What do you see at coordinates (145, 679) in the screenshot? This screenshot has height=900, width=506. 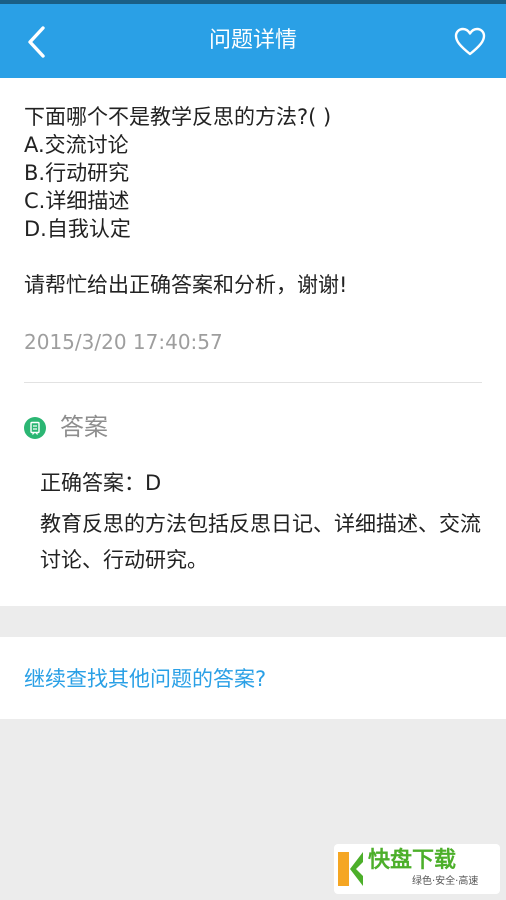 I see `more-questions-link: 继续查找其他问题的答案?` at bounding box center [145, 679].